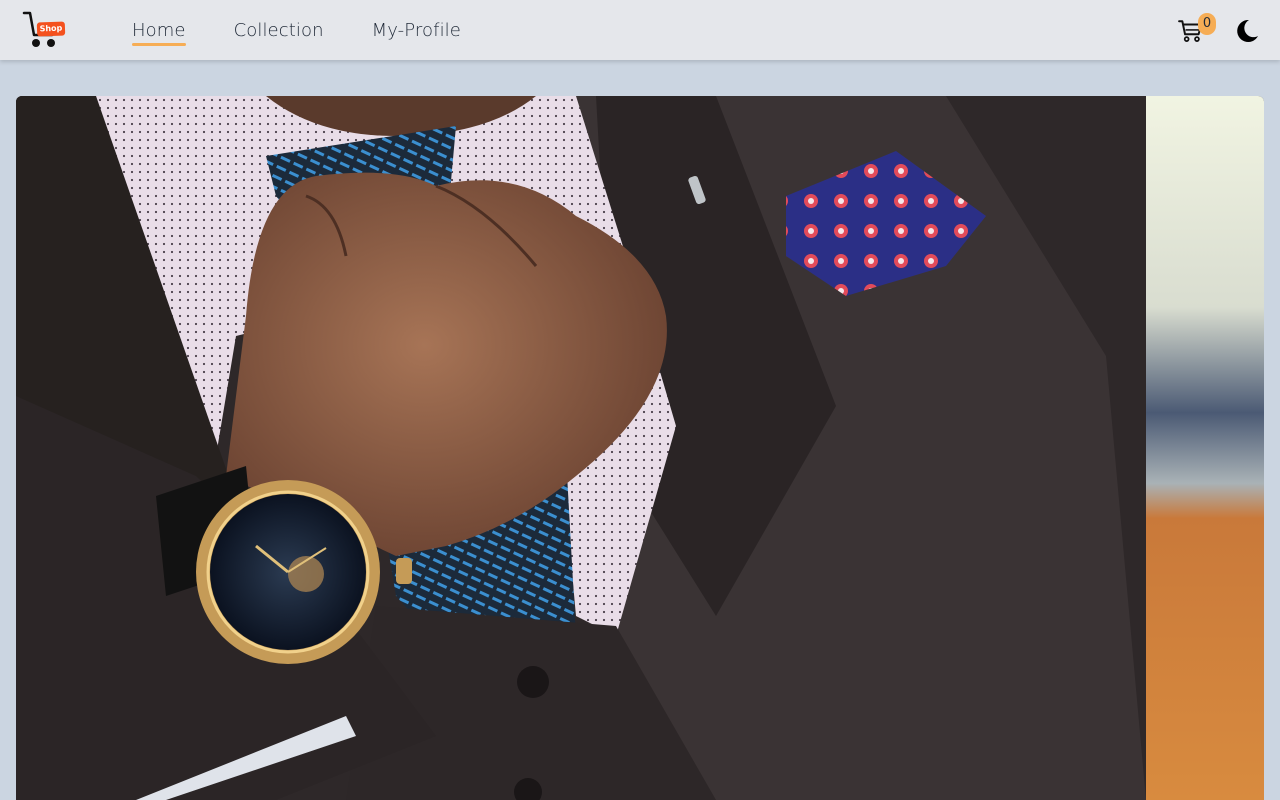 This screenshot has width=1280, height=800. Describe the element at coordinates (159, 33) in the screenshot. I see `nav-home: Home` at that location.